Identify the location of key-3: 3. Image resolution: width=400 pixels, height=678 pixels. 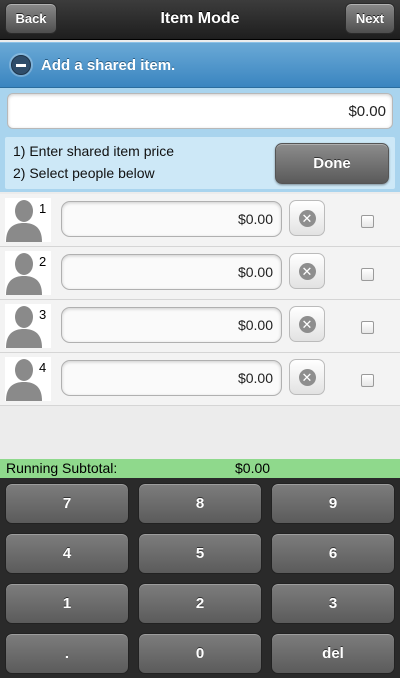
(333, 603).